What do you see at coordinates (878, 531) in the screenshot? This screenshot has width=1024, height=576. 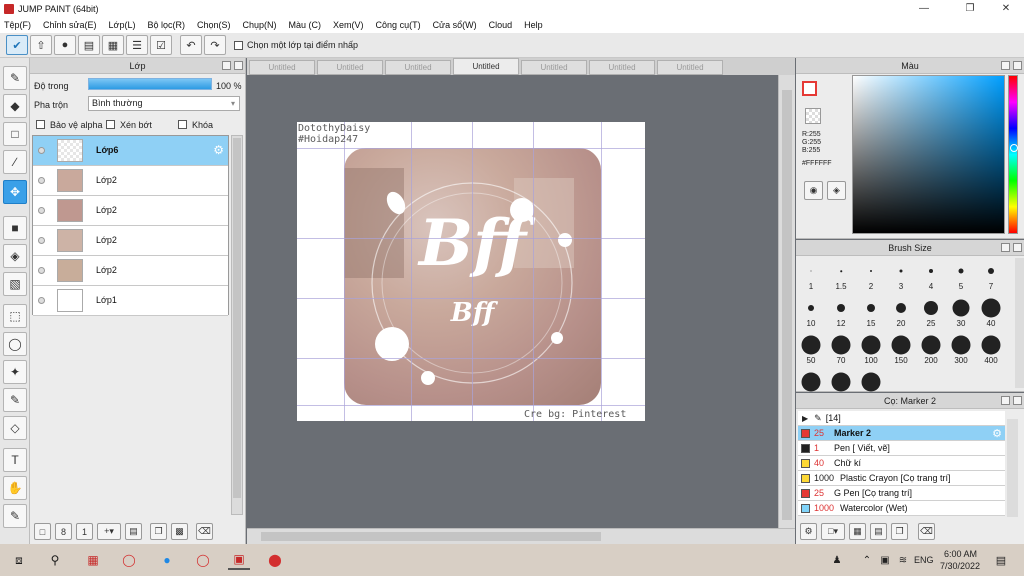 I see `brush-folder-icon: ▤` at bounding box center [878, 531].